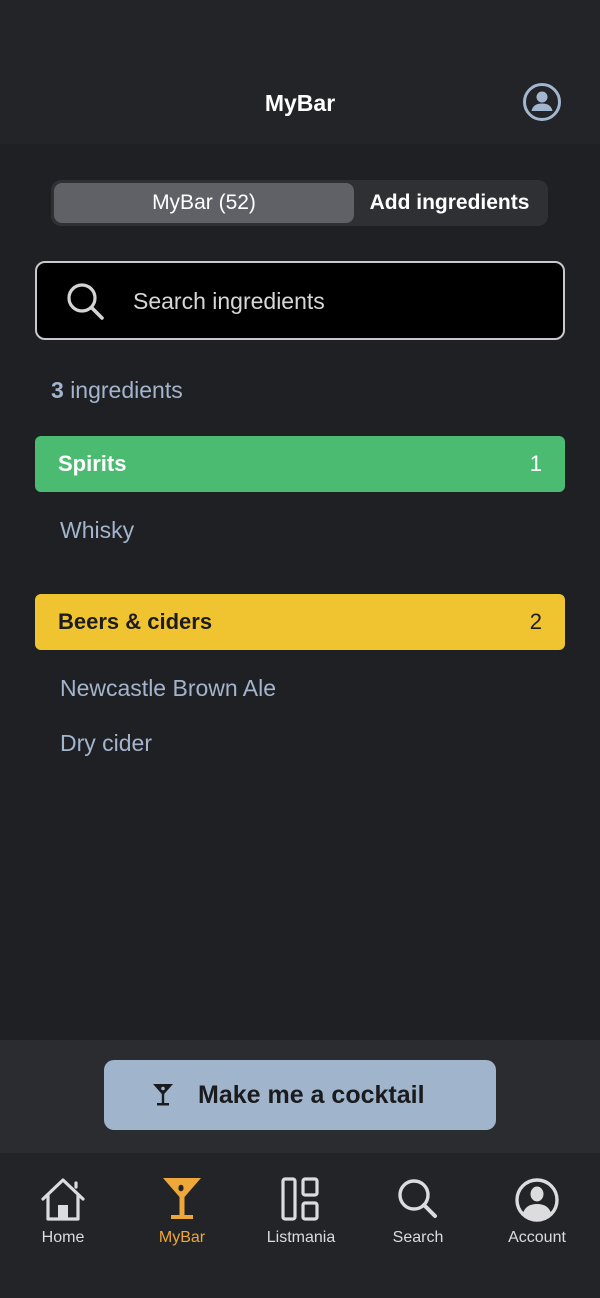 The height and width of the screenshot is (1298, 600). I want to click on home-icon, so click(63, 1199).